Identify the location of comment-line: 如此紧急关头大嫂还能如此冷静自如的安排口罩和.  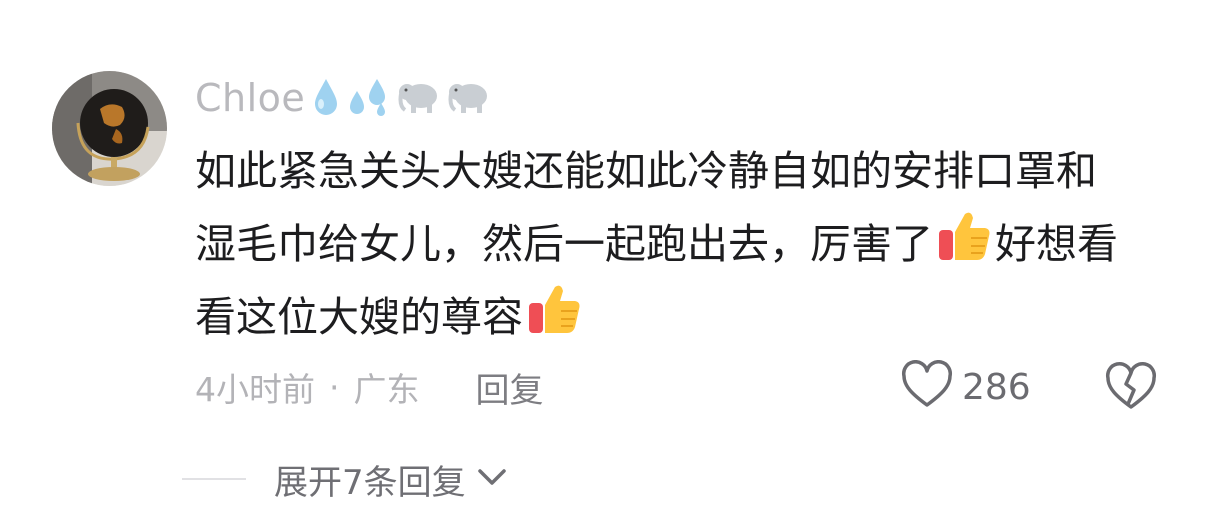
(690, 170).